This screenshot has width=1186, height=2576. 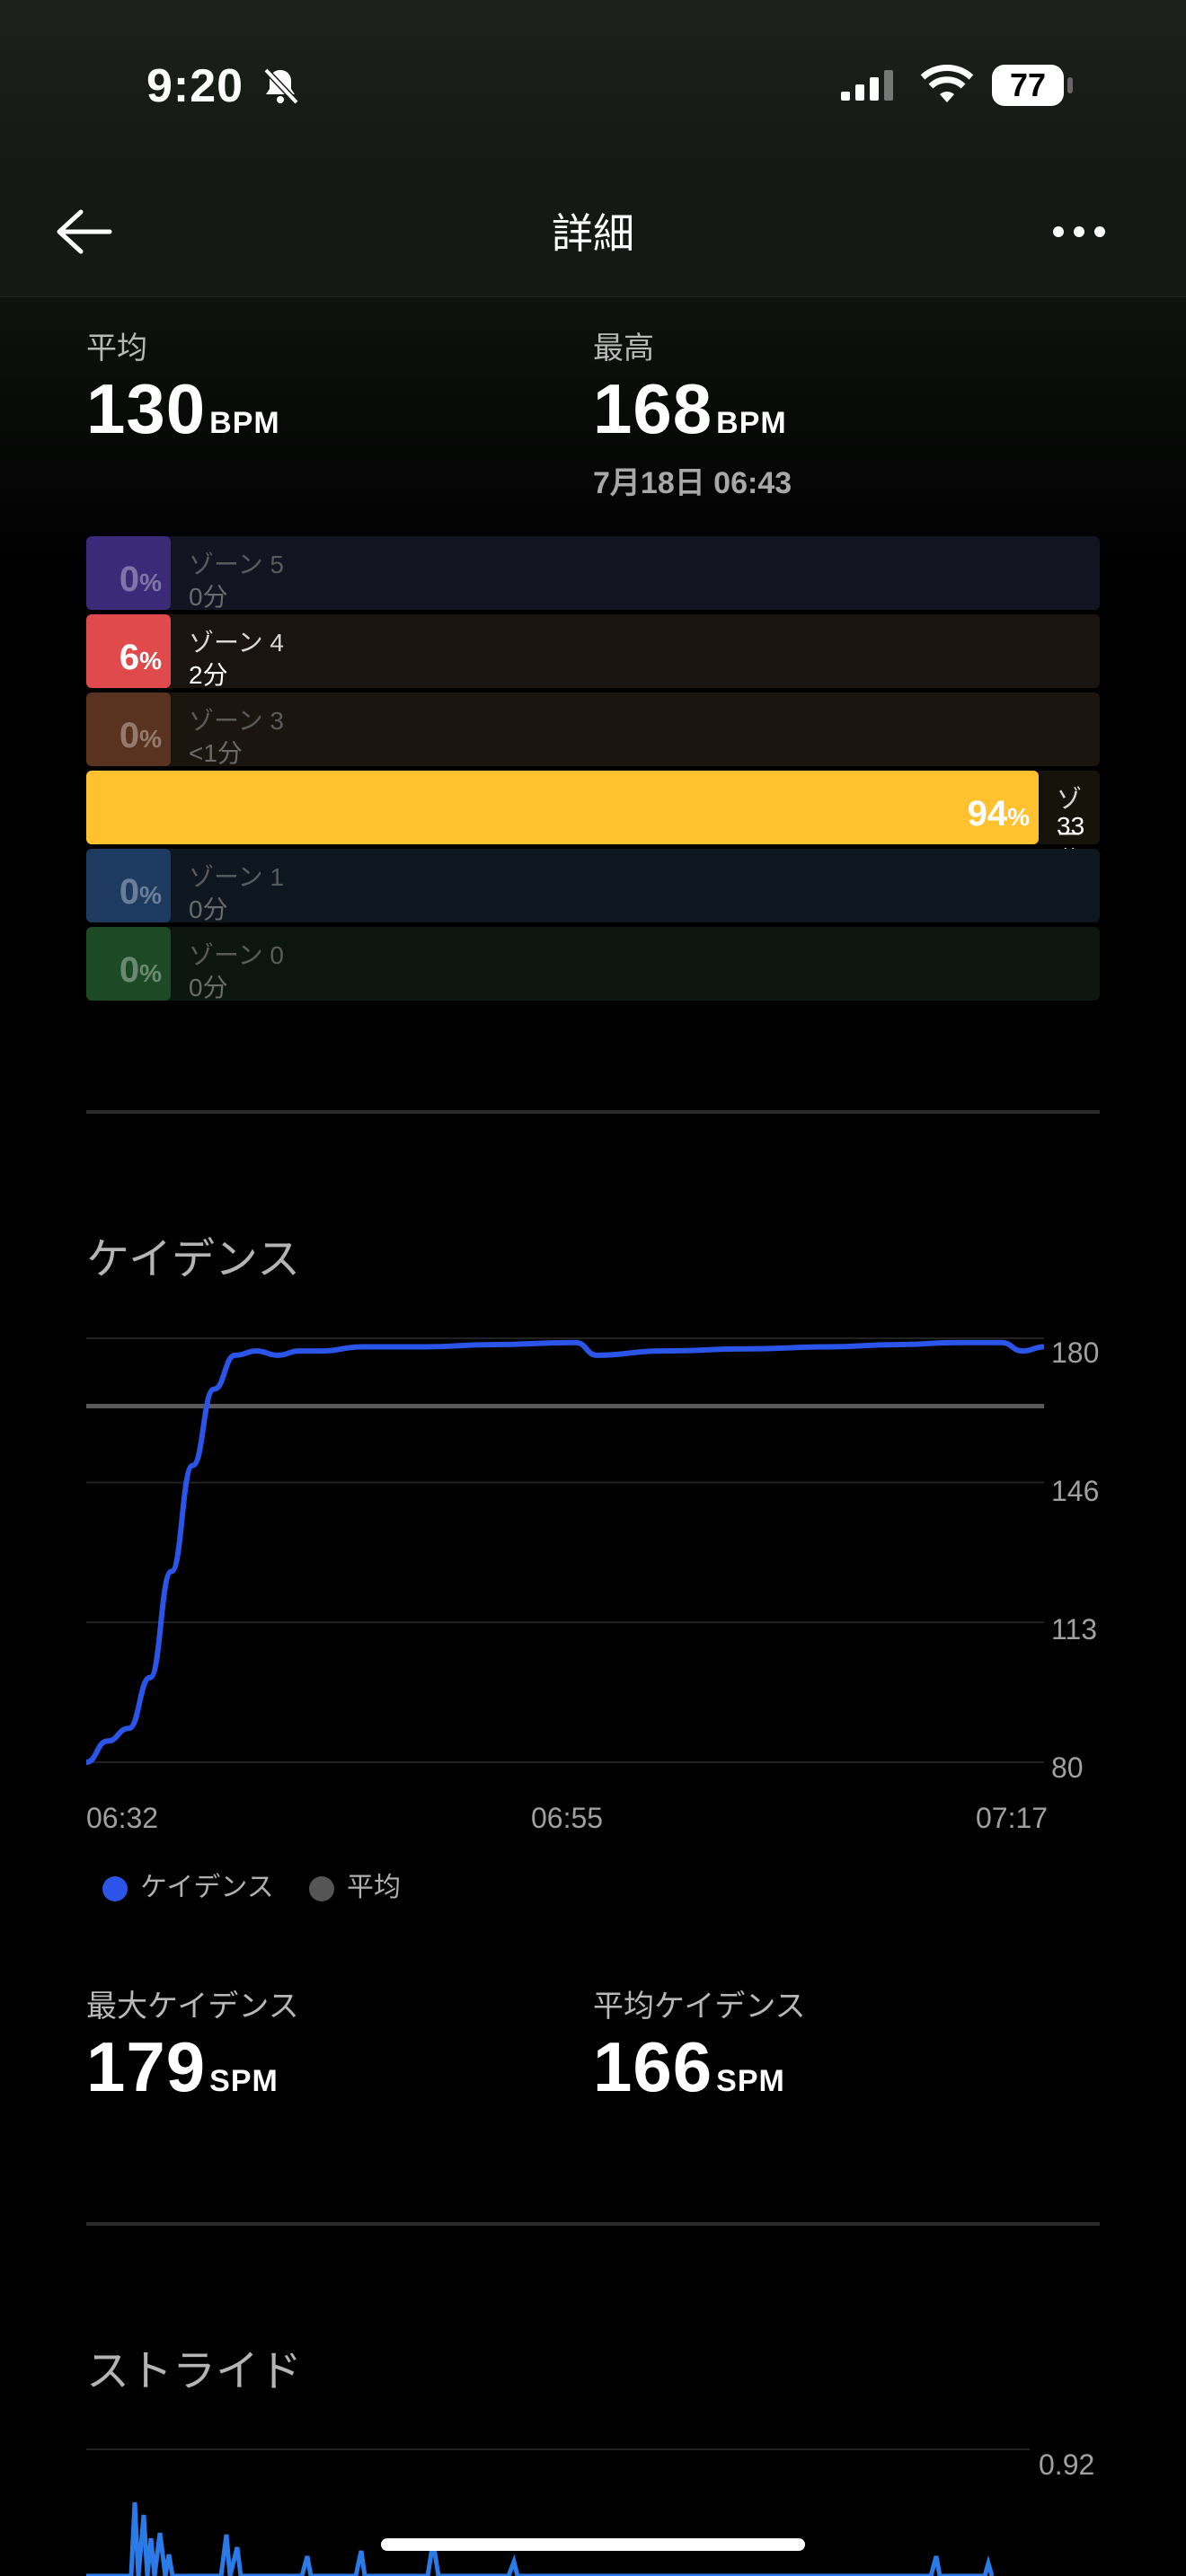 What do you see at coordinates (216, 753) in the screenshot?
I see `zone-time: <1分` at bounding box center [216, 753].